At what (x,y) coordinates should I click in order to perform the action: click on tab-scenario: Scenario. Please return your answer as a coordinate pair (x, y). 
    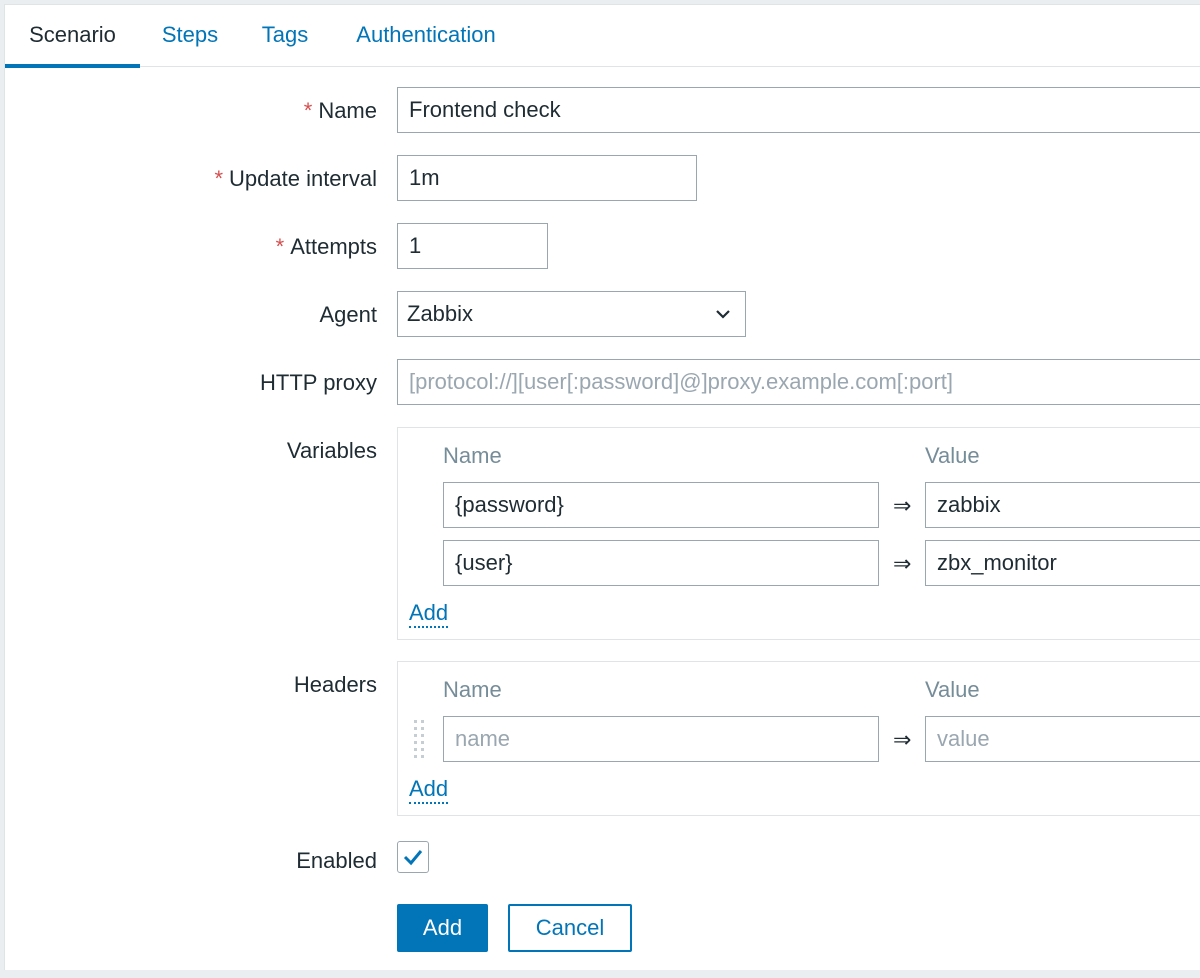
    Looking at the image, I should click on (72, 36).